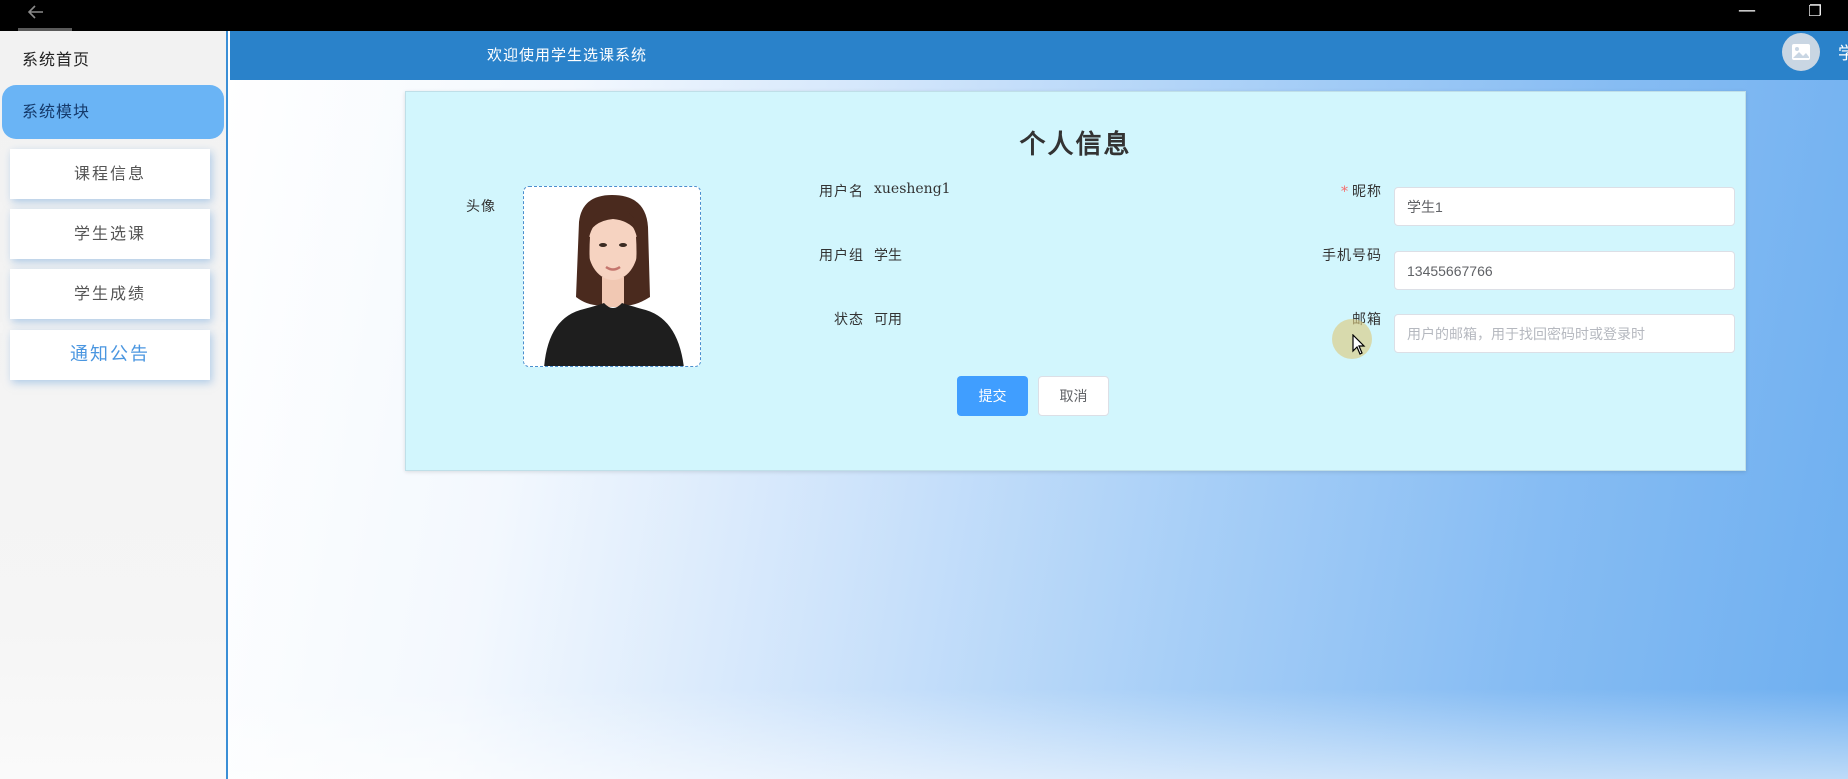 Image resolution: width=1848 pixels, height=779 pixels. What do you see at coordinates (1073, 396) in the screenshot?
I see `cancel-button: 取消` at bounding box center [1073, 396].